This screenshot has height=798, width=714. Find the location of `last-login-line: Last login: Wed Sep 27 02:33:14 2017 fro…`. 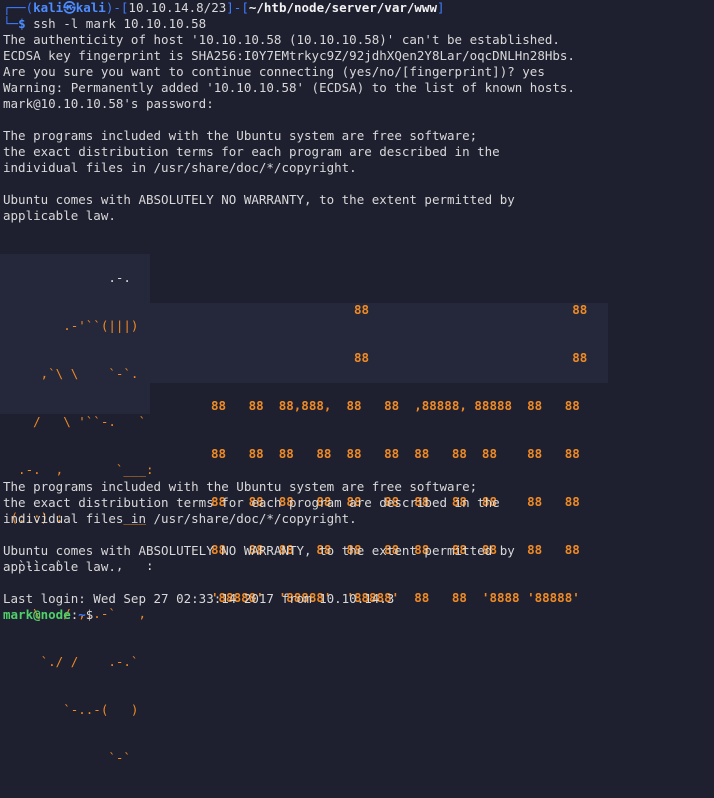

last-login-line: Last login: Wed Sep 27 02:33:14 2017 fro… is located at coordinates (199, 598).